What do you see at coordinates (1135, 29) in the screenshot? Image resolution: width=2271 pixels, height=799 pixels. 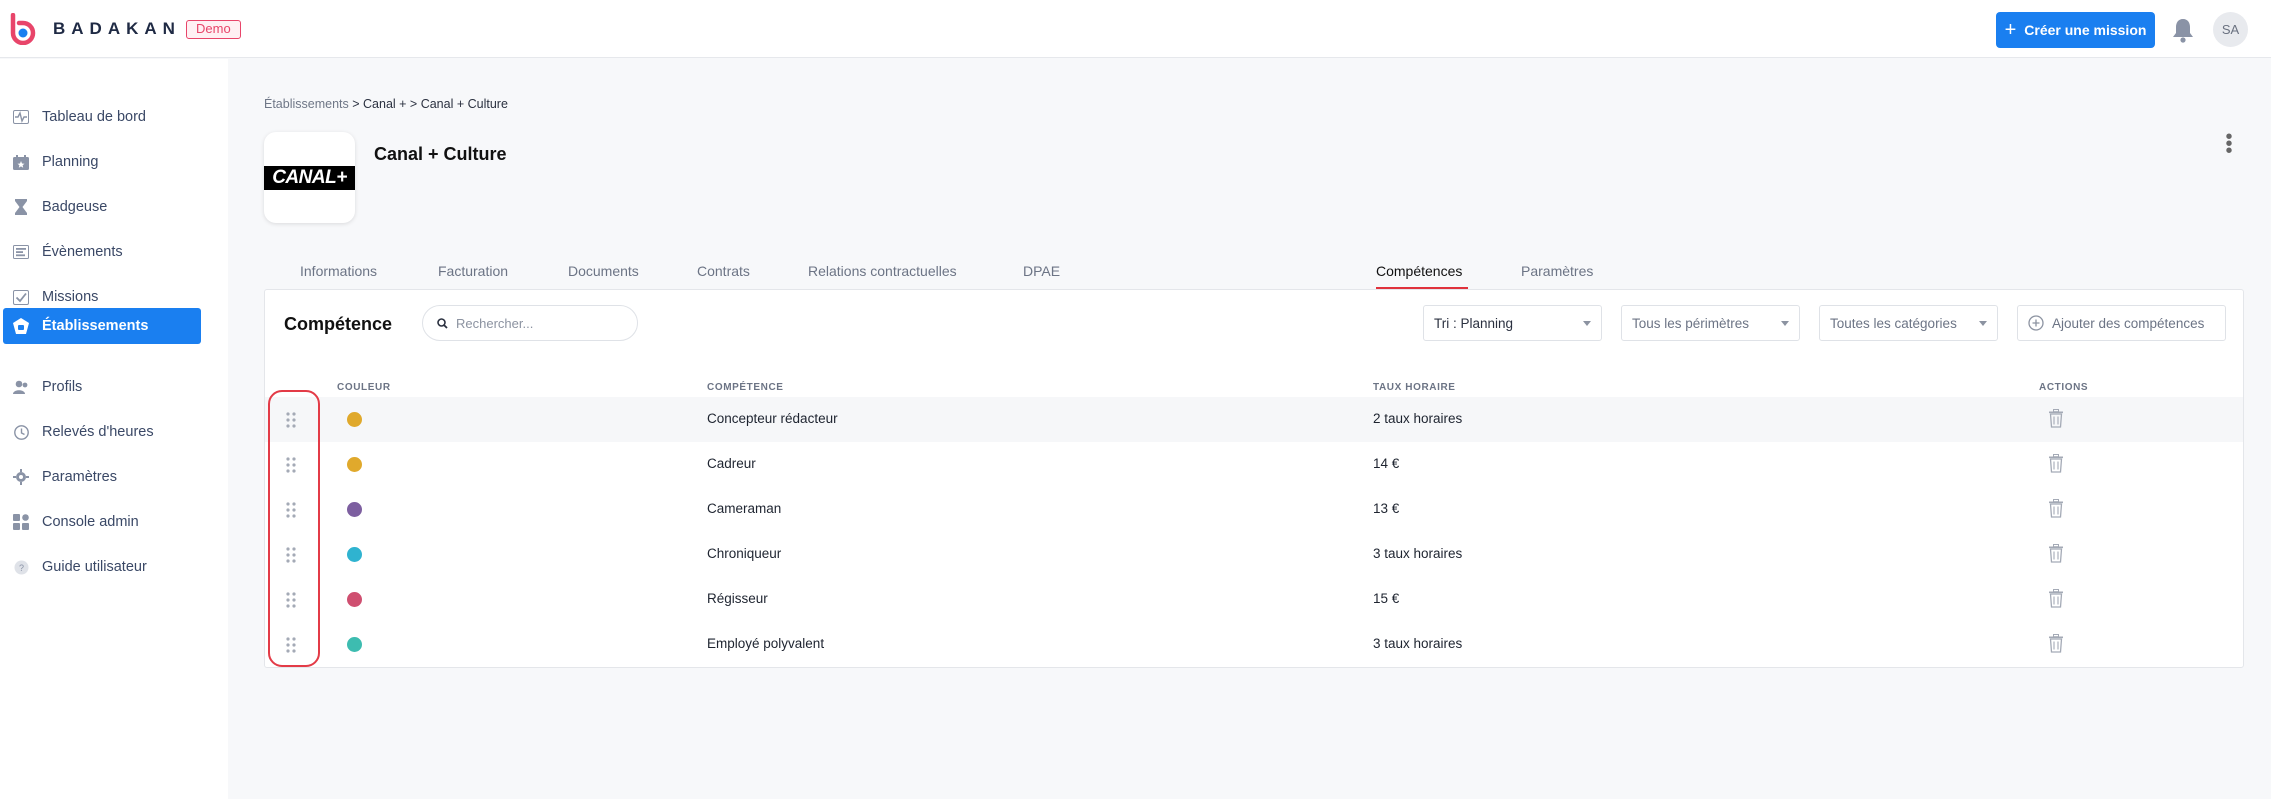 I see `top-bar: BADAKAN Demo + Créer une mission SA` at bounding box center [1135, 29].